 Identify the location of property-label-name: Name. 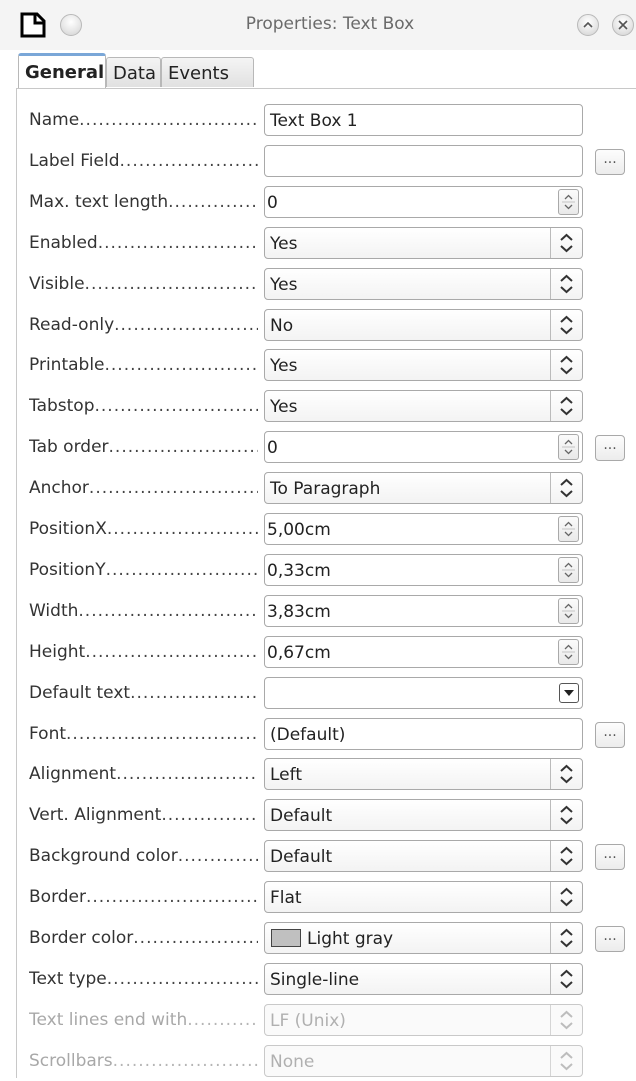
(143, 121).